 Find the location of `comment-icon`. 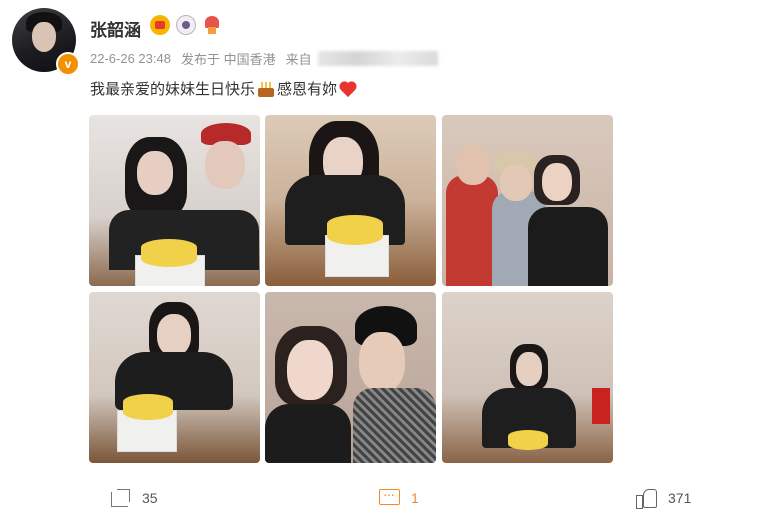

comment-icon is located at coordinates (390, 497).